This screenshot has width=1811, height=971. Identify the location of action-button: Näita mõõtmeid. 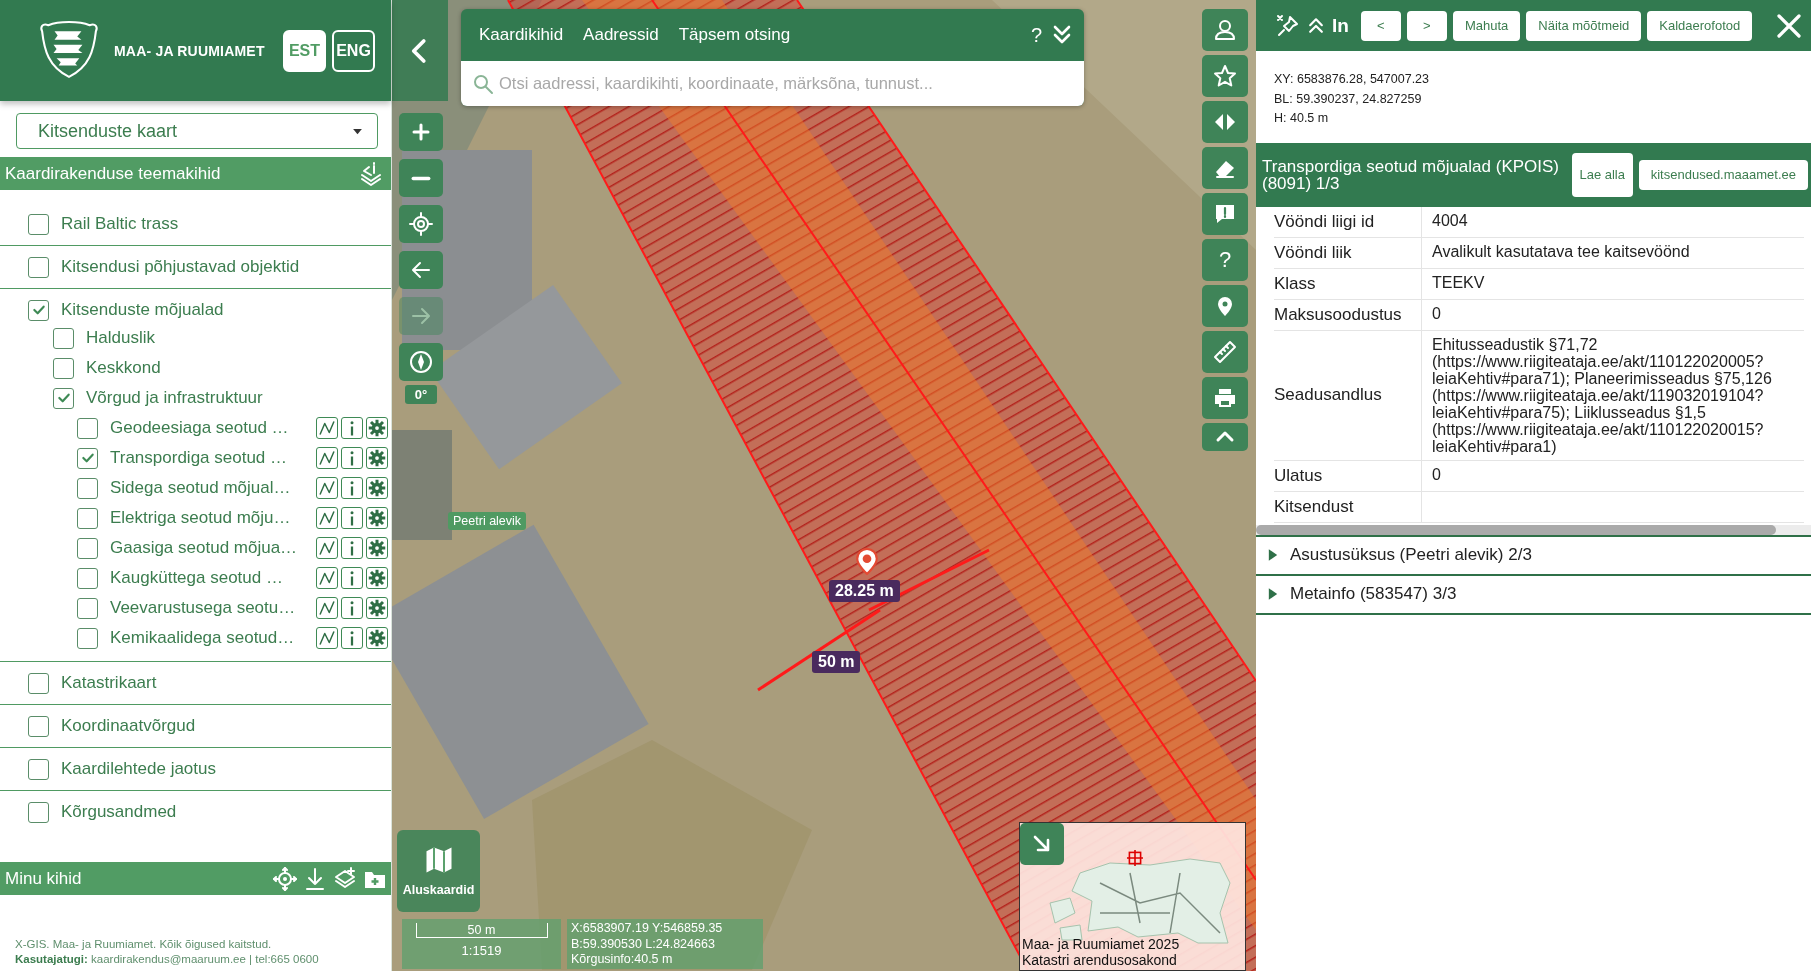
(1584, 25).